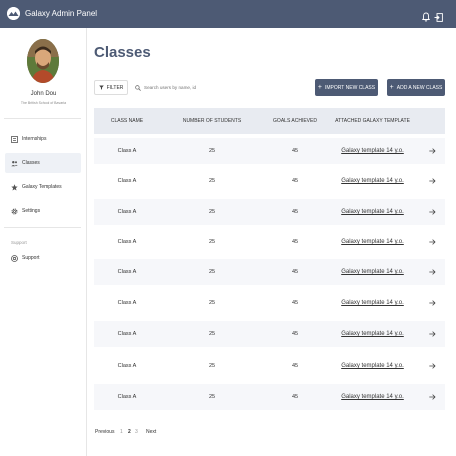  I want to click on lifebuoy-icon, so click(14, 258).